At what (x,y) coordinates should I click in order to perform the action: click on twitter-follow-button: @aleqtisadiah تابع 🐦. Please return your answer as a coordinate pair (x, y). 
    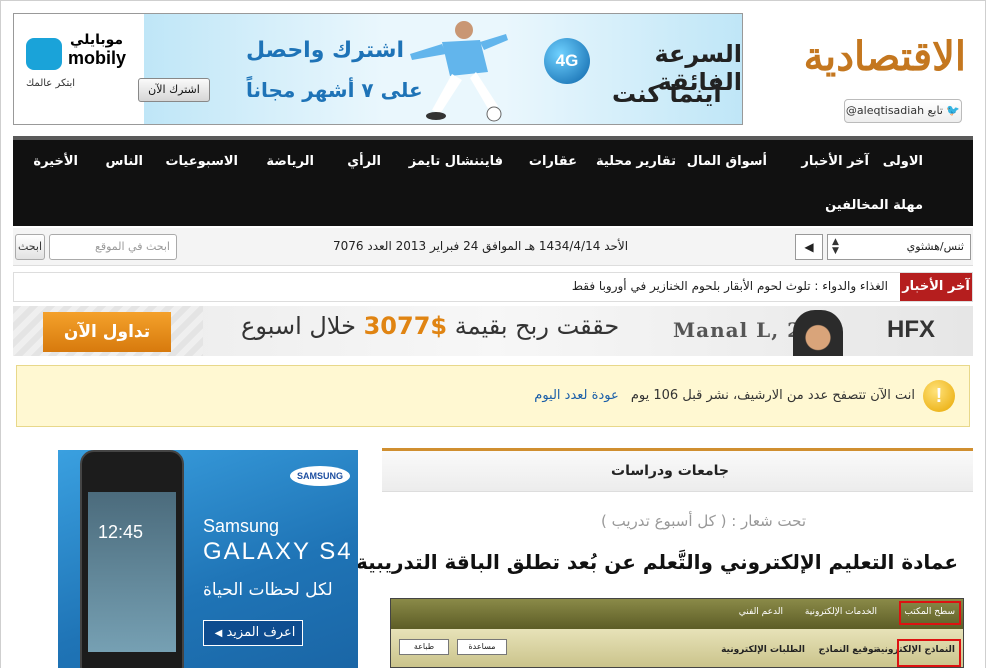
    Looking at the image, I should click on (903, 111).